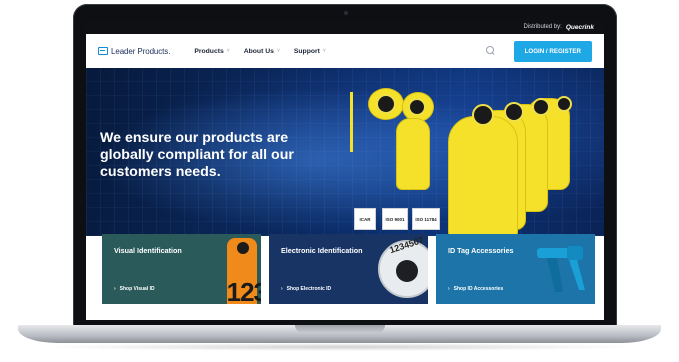 The height and width of the screenshot is (362, 679). I want to click on ear-tag-large, so click(483, 176).